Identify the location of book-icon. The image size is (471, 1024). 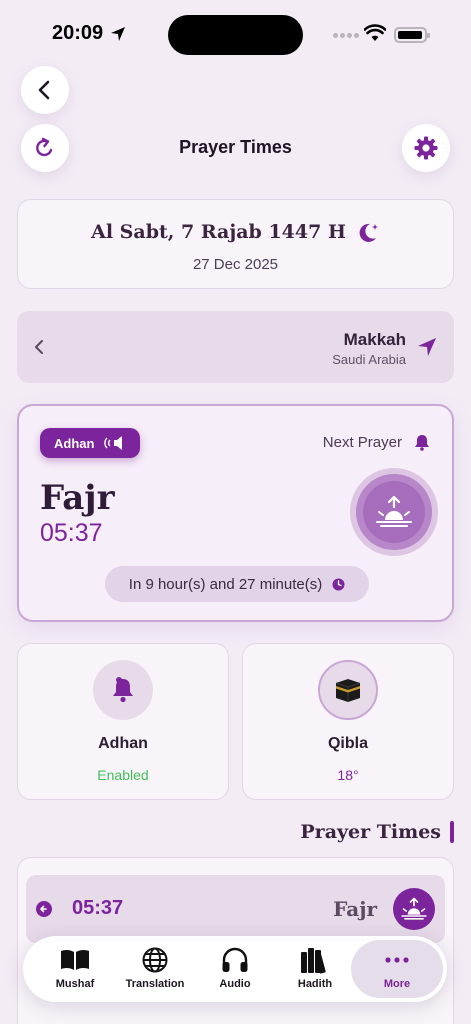
(75, 959).